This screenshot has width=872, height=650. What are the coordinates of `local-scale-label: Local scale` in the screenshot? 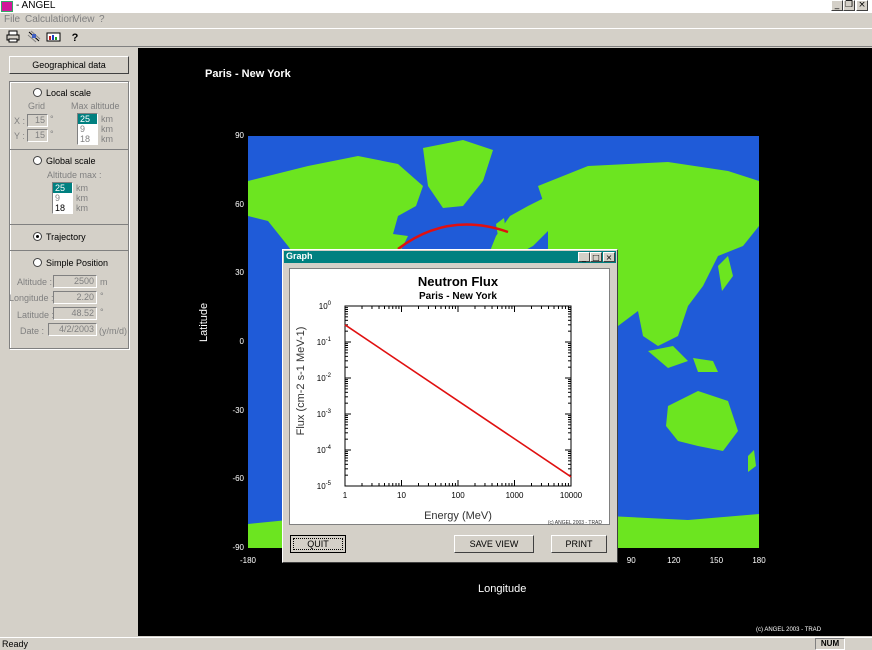 It's located at (69, 93).